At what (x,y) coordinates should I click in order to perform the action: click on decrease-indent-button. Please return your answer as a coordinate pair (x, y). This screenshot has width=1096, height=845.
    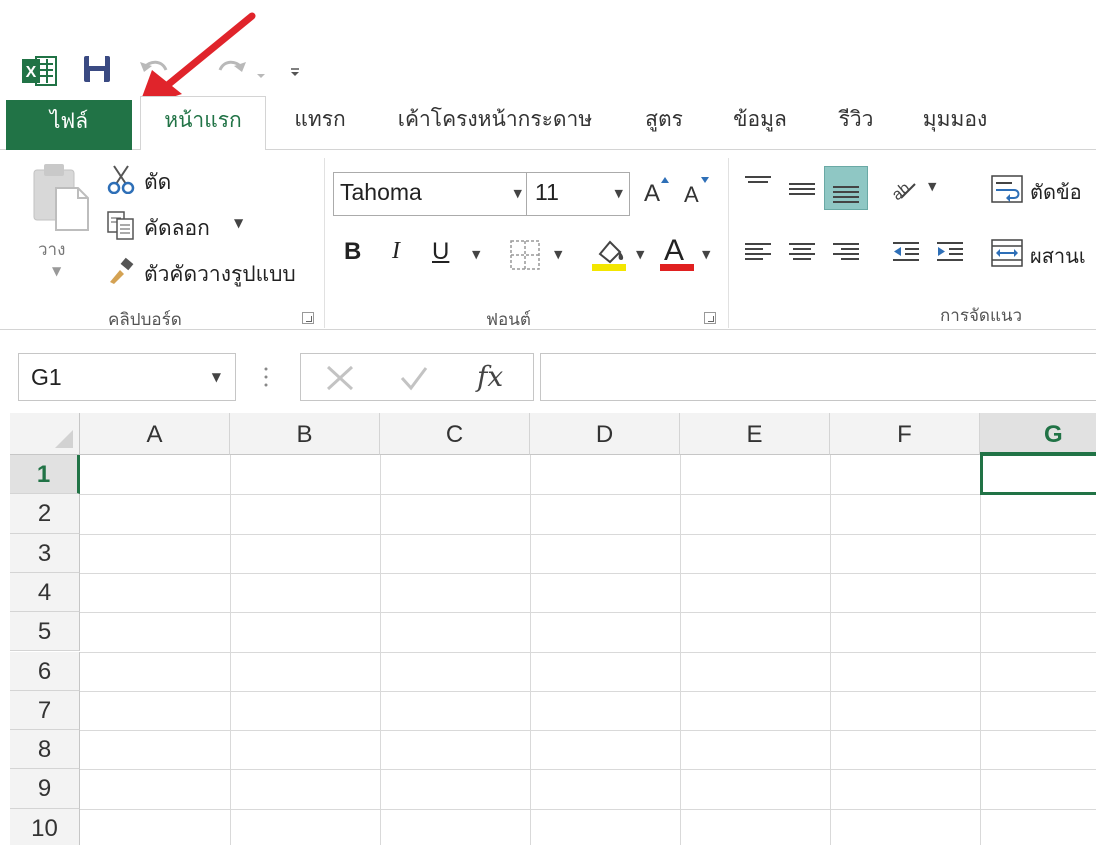
    Looking at the image, I should click on (906, 252).